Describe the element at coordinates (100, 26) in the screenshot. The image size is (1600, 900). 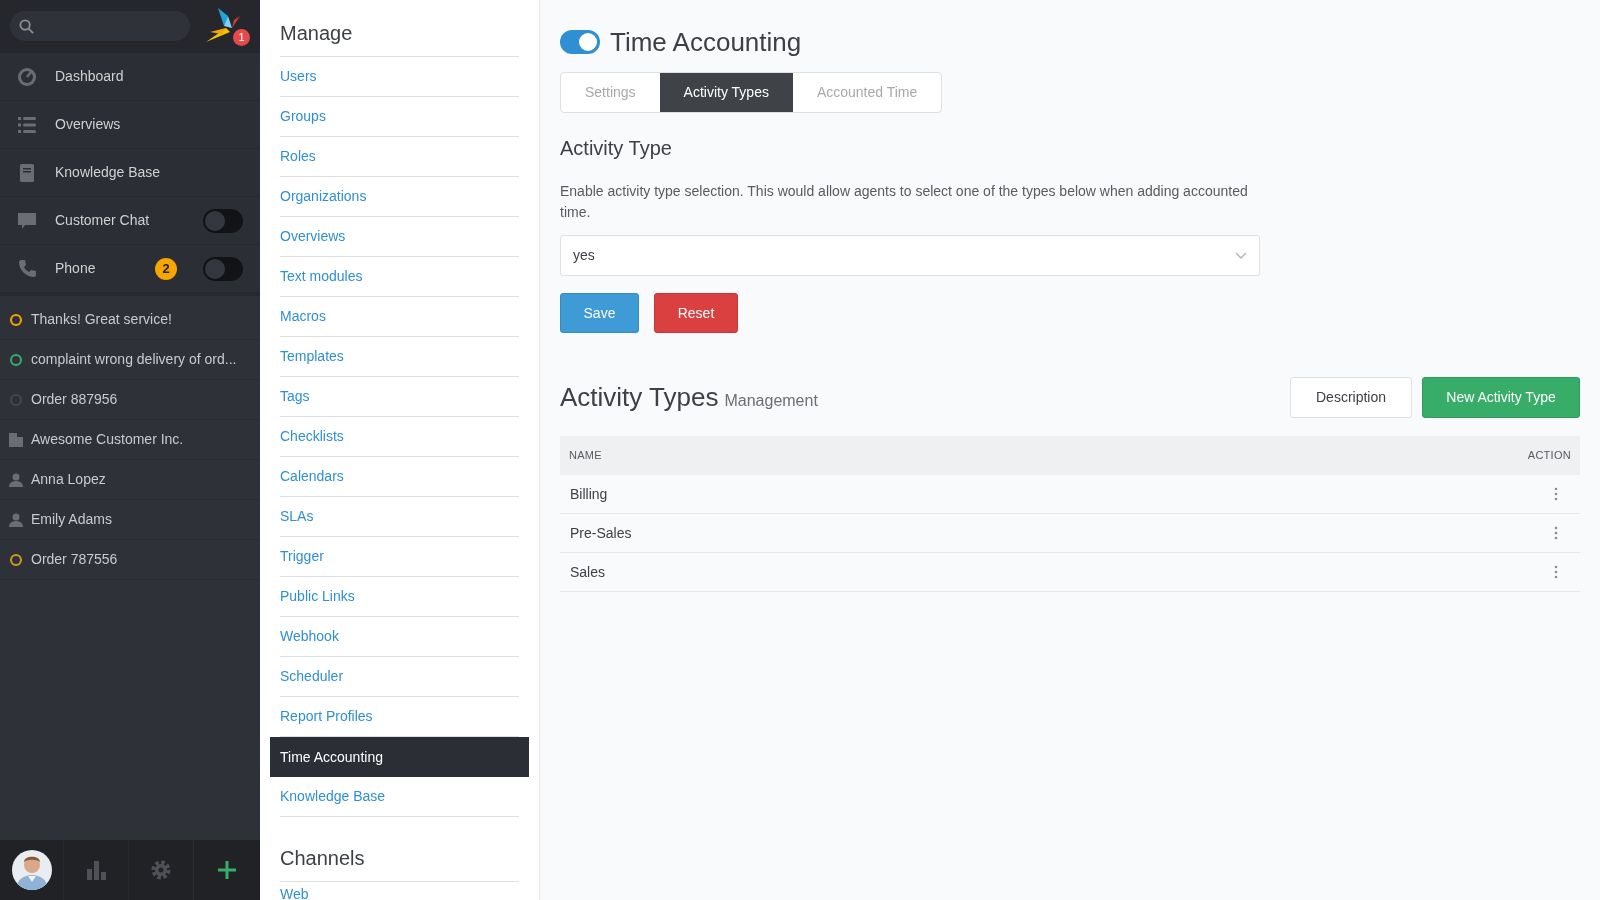
I see `search-field` at that location.